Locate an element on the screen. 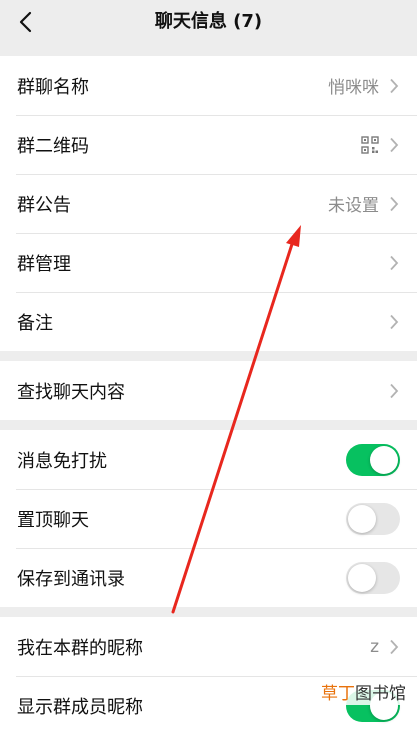 Image resolution: width=417 pixels, height=735 pixels. my-nickname-label: 我在本群的昵称 is located at coordinates (80, 648).